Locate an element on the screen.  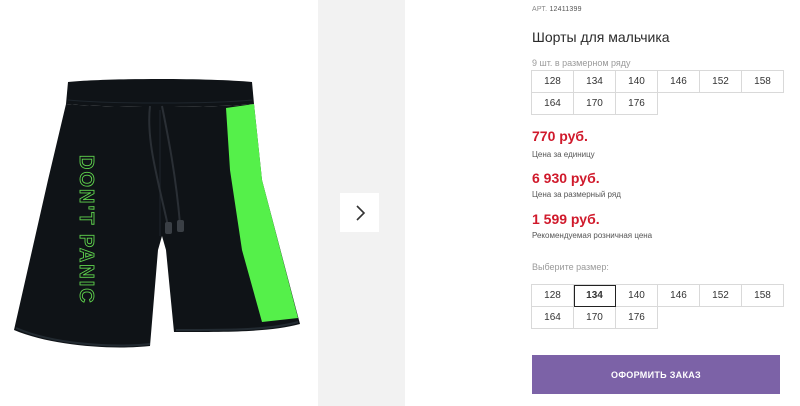
unit-price-label: Цена за единицу is located at coordinates (563, 154).